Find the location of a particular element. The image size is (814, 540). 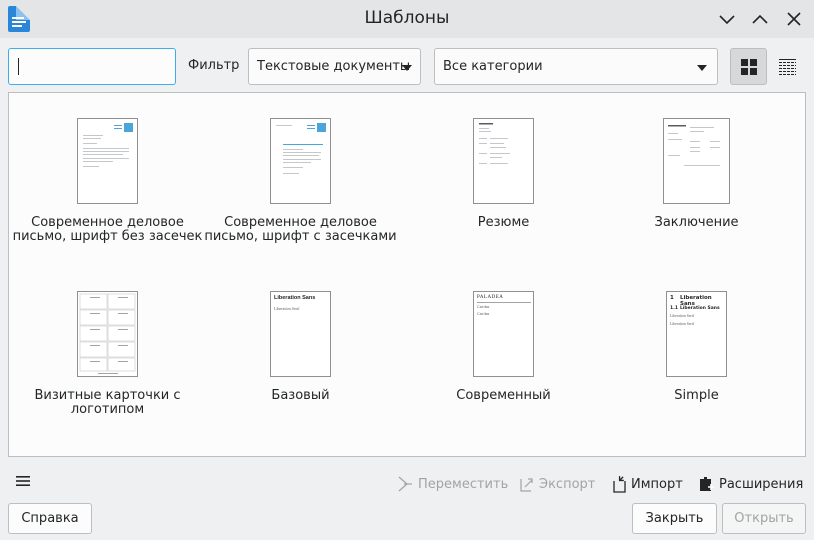

open-button: Открыть is located at coordinates (764, 518).